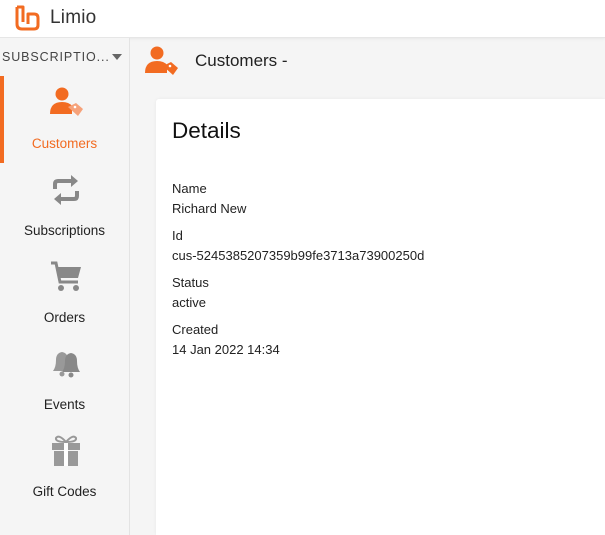 Image resolution: width=605 pixels, height=535 pixels. Describe the element at coordinates (298, 255) in the screenshot. I see `field-value-id: cus-5245385207359b99fe3713a73900250d` at that location.